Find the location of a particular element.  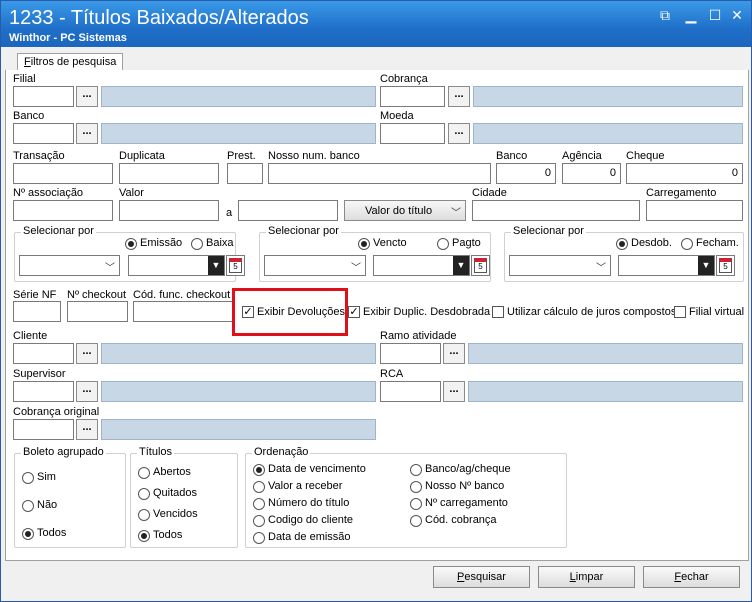

transacao-field is located at coordinates (63, 173).